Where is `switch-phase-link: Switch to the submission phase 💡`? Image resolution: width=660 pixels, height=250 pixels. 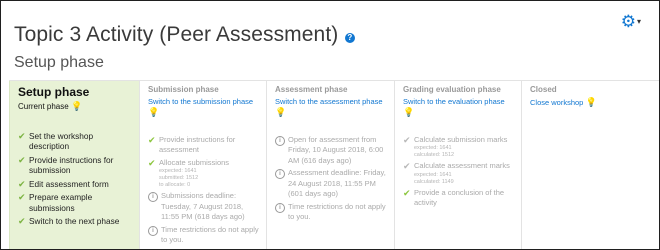 switch-phase-link: Switch to the submission phase 💡 is located at coordinates (204, 108).